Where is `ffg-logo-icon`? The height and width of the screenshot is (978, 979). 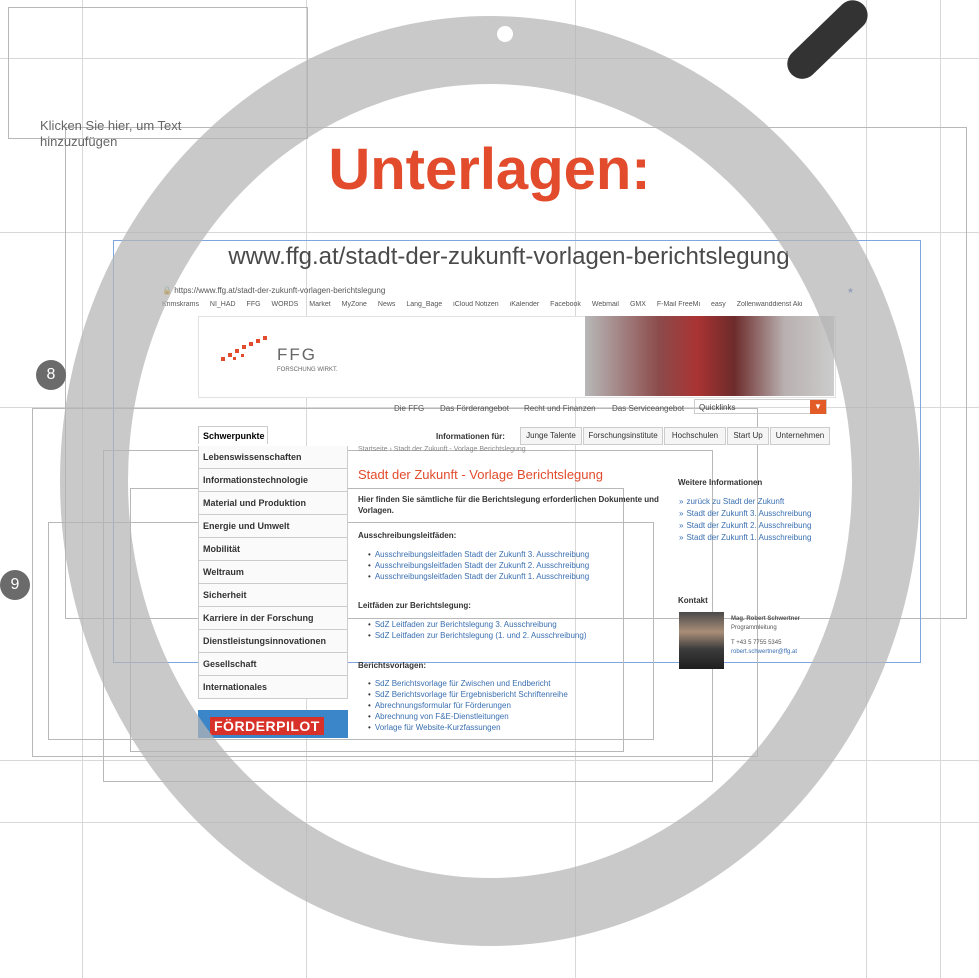 ffg-logo-icon is located at coordinates (244, 348).